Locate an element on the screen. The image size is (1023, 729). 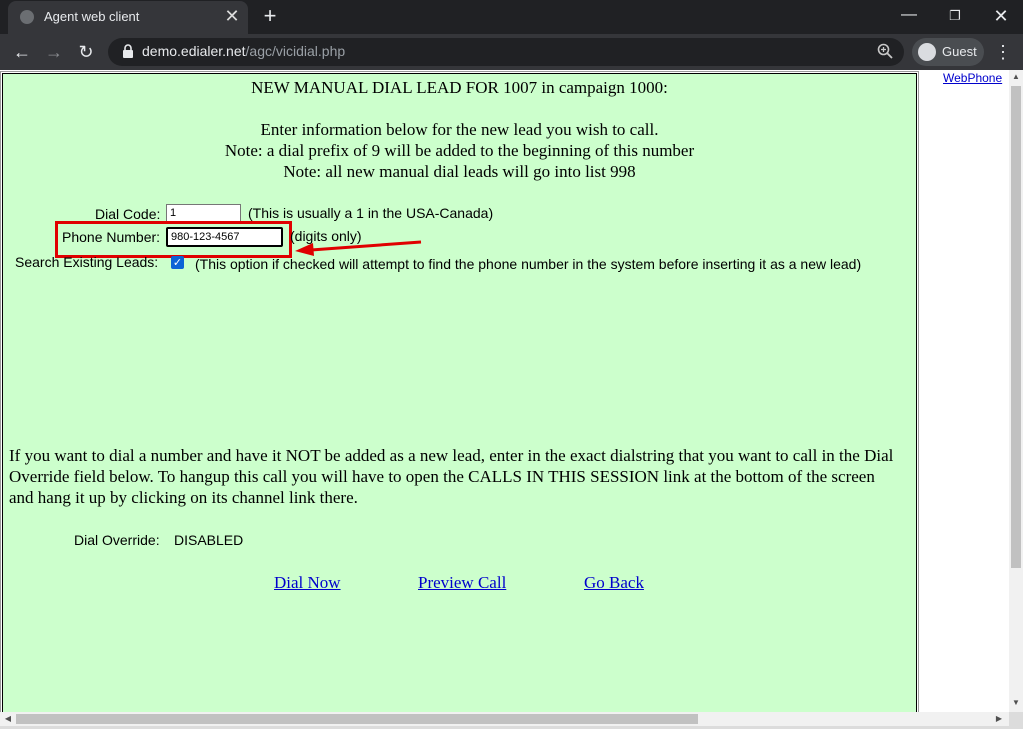
dial-now-link: Dial Now is located at coordinates (307, 583).